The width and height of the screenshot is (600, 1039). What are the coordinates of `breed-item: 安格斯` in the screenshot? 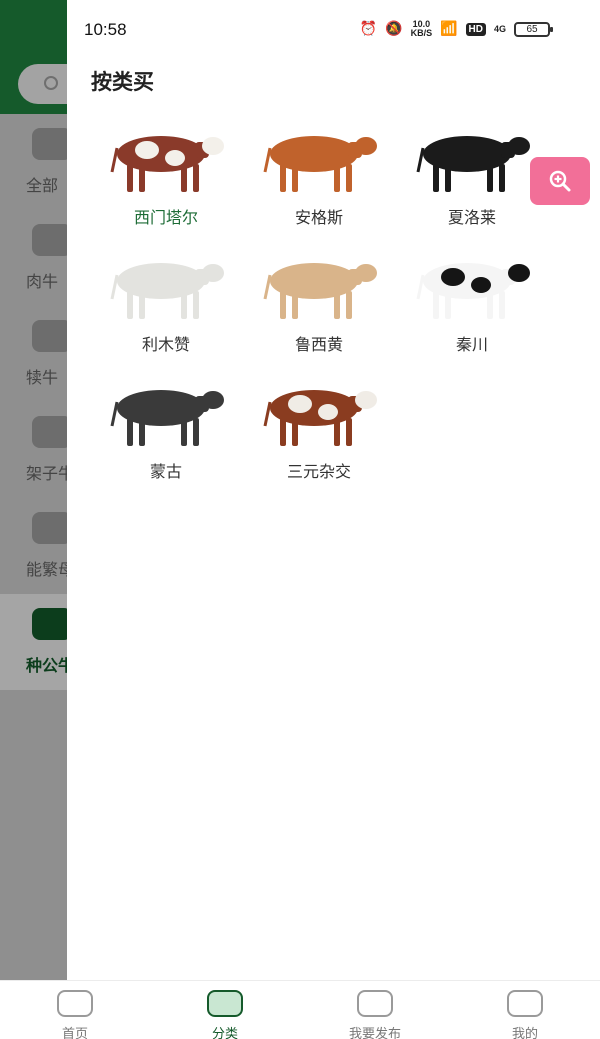 It's located at (321, 179).